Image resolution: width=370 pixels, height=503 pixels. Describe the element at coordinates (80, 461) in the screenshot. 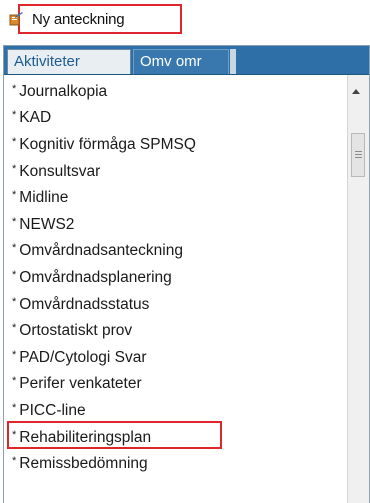

I see `list-item: * Remissbedömning` at that location.